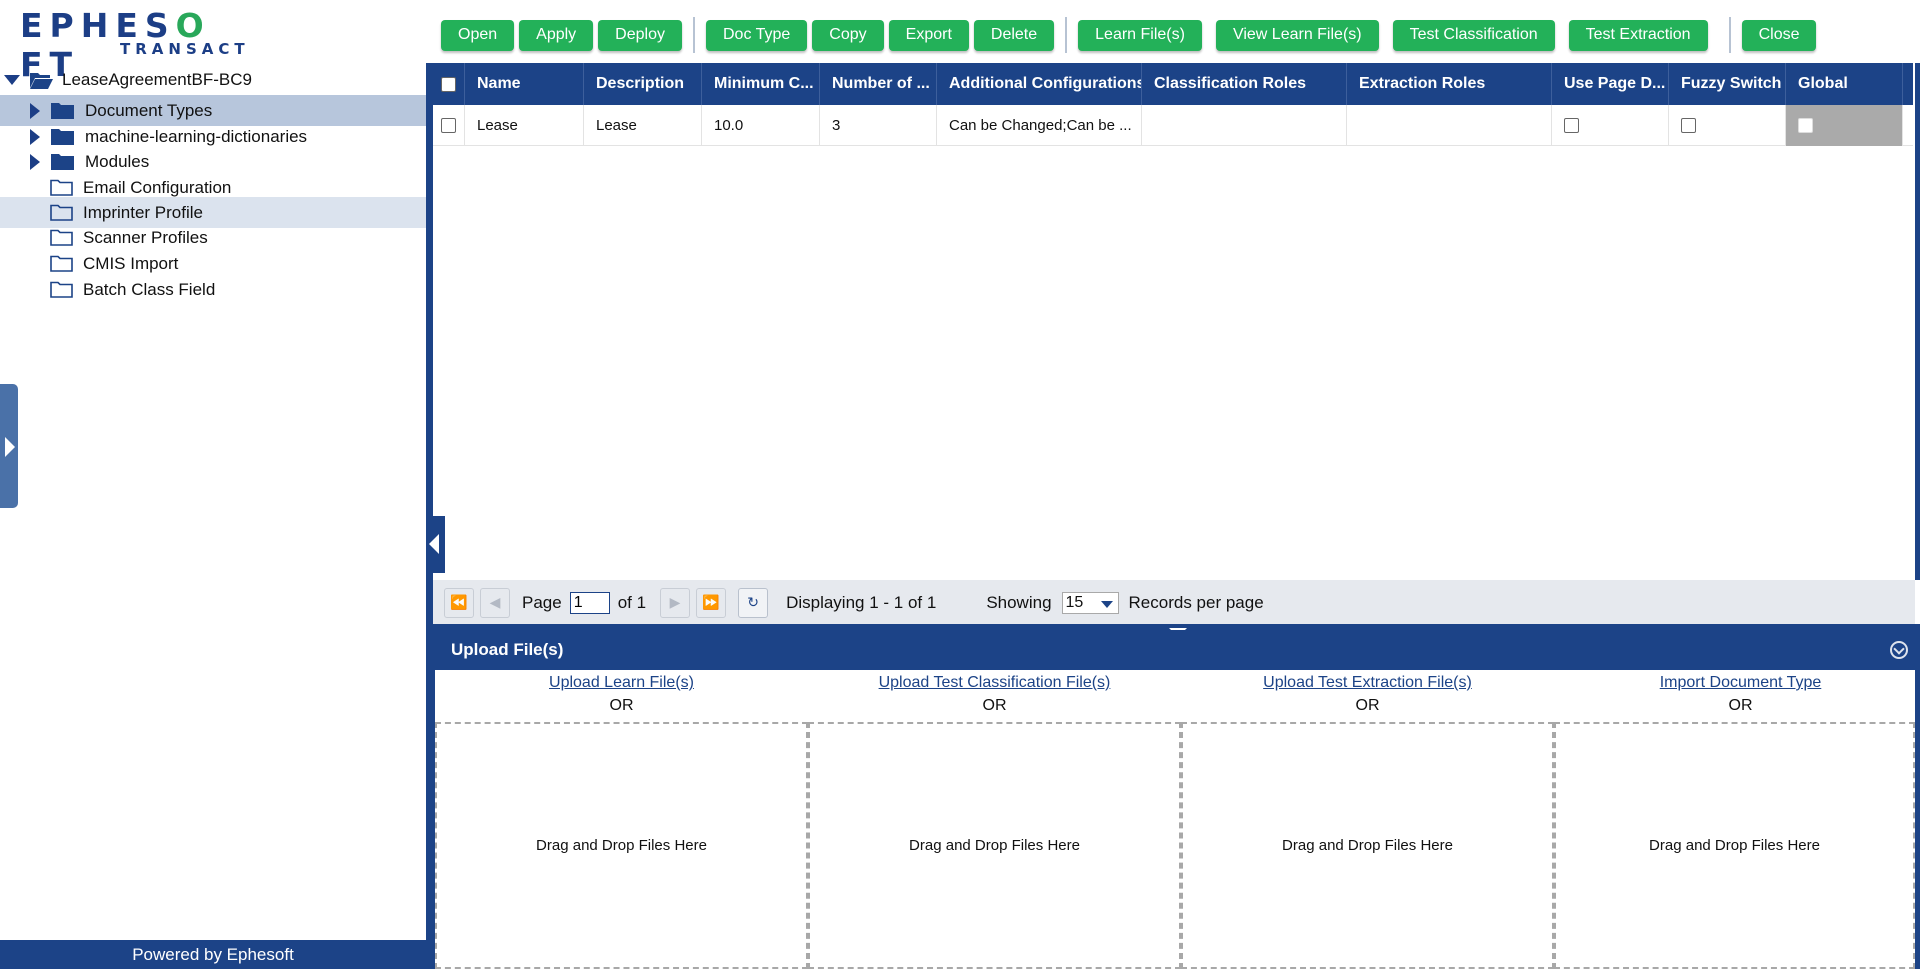 This screenshot has width=1920, height=969. I want to click on expand-down-icon, so click(12, 80).